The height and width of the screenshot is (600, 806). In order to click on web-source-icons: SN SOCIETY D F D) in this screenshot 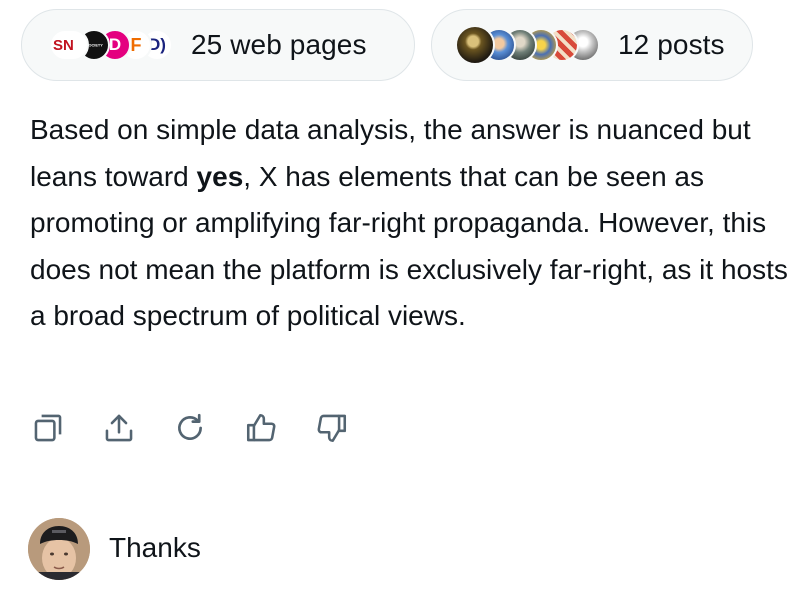, I will do `click(111, 45)`.